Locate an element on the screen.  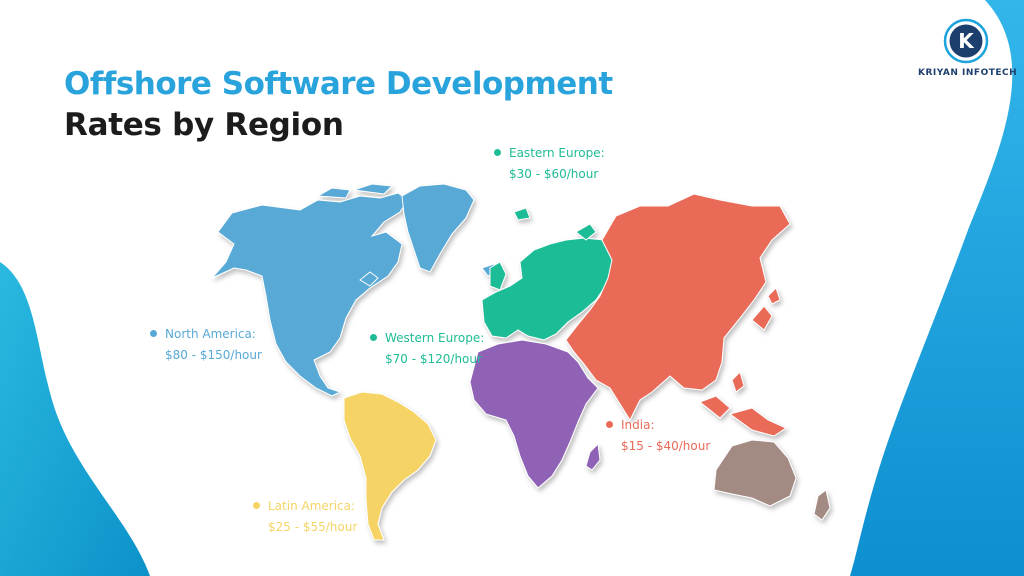
region-latin-america is located at coordinates (390, 466).